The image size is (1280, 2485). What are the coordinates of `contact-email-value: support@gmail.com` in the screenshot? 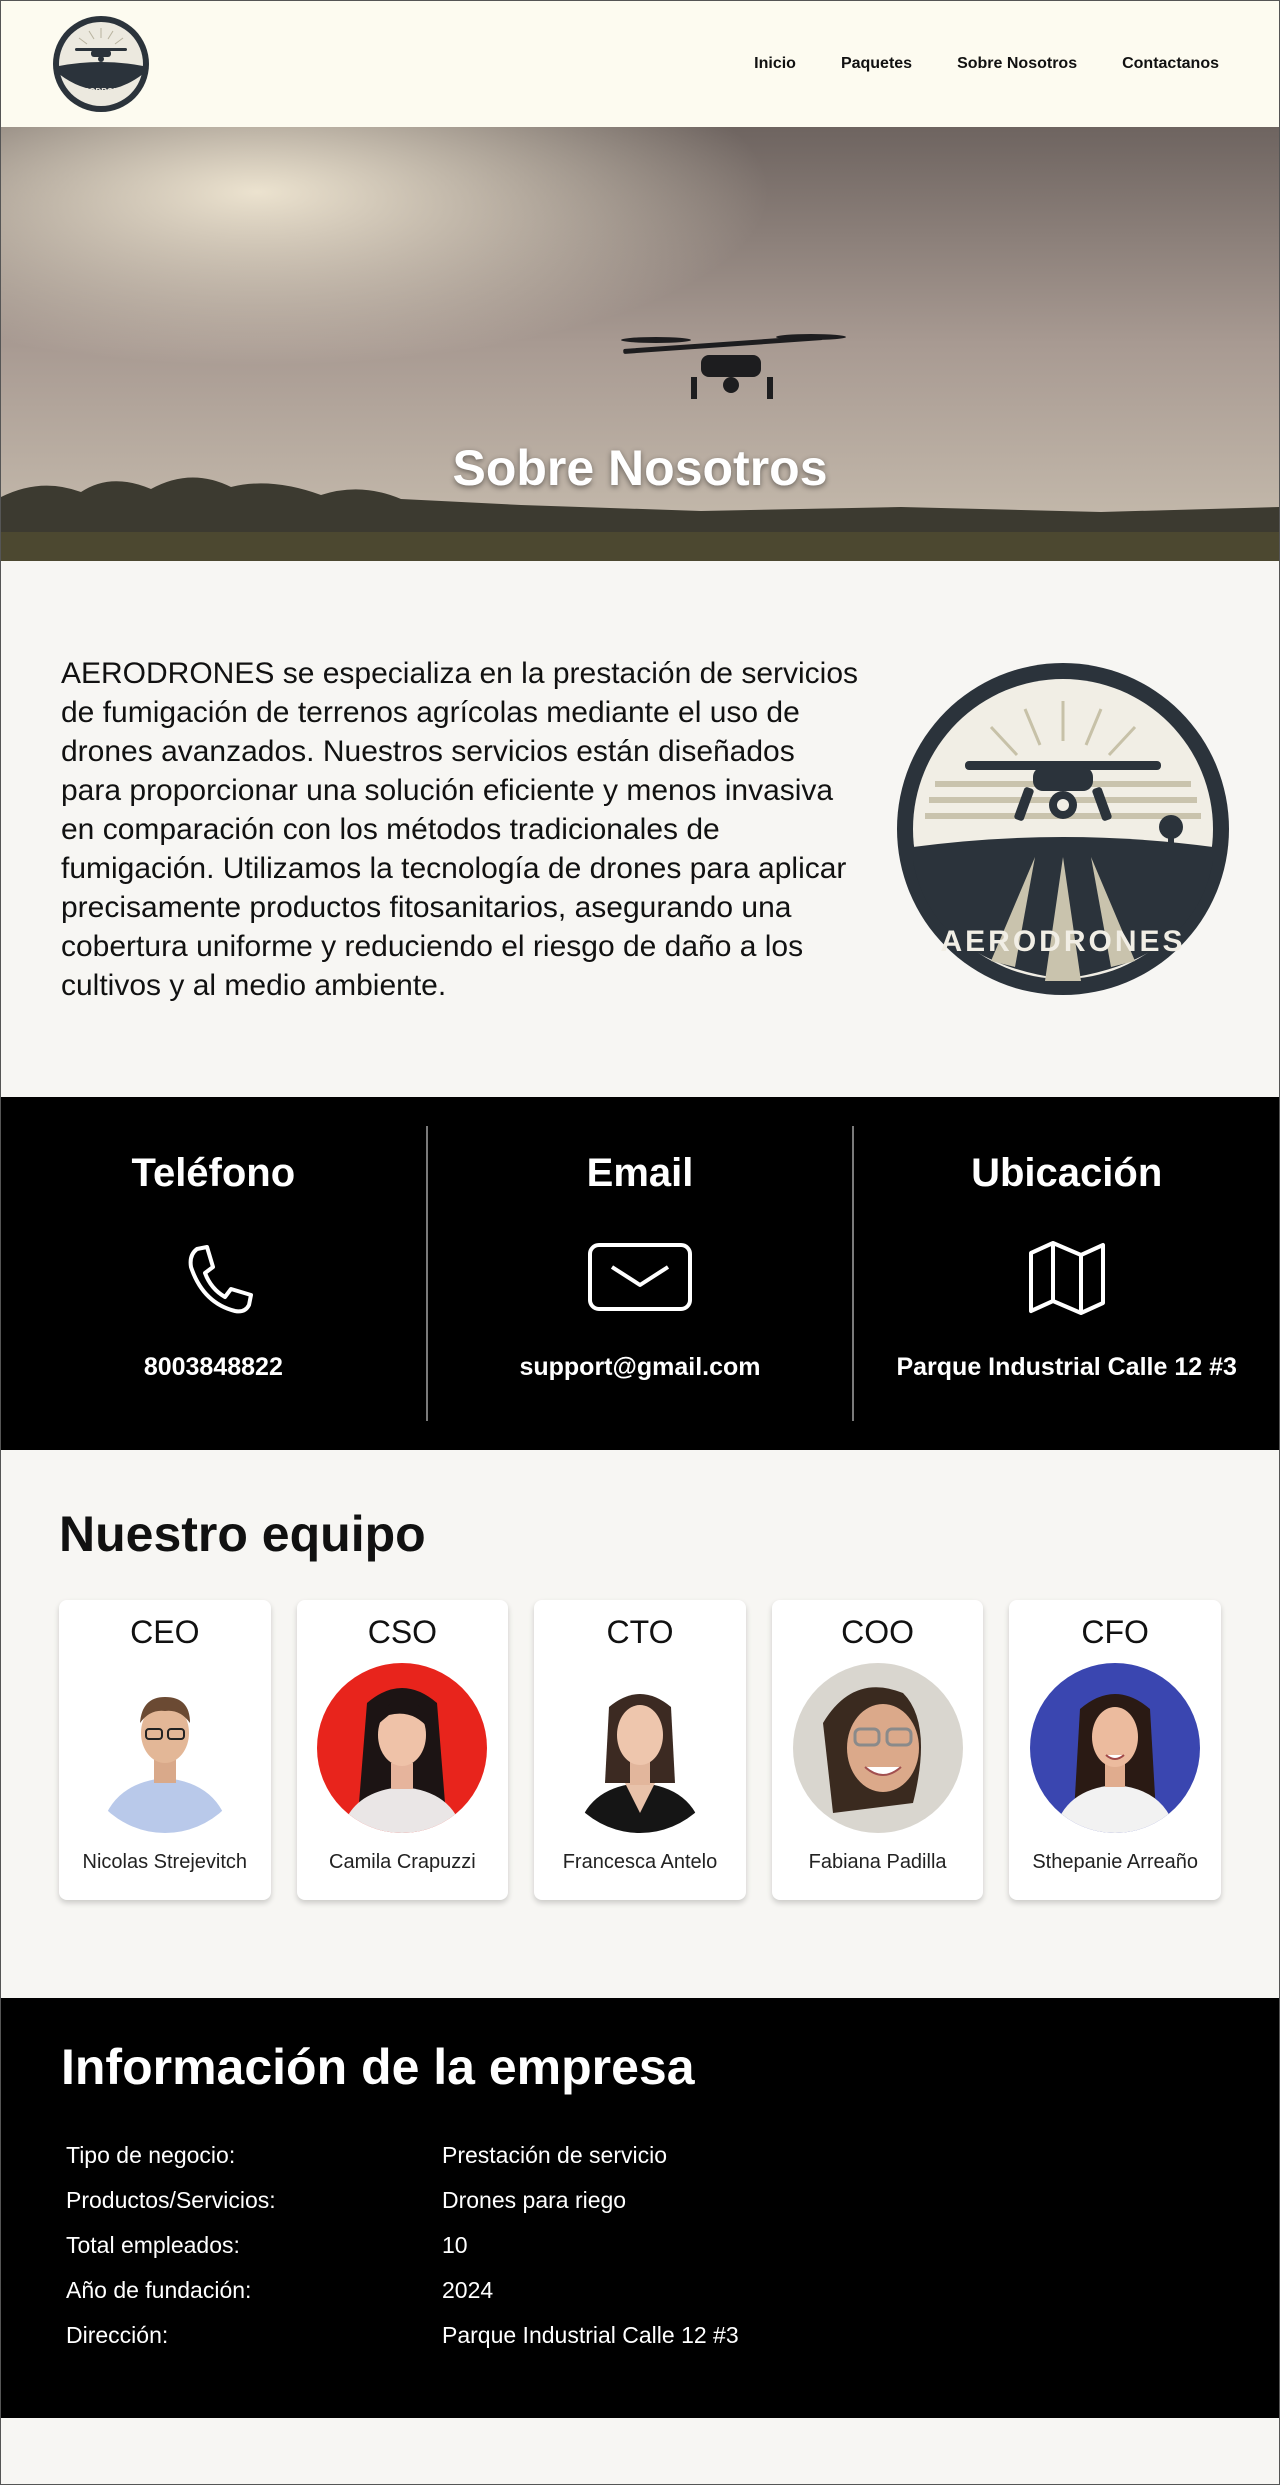 It's located at (639, 1367).